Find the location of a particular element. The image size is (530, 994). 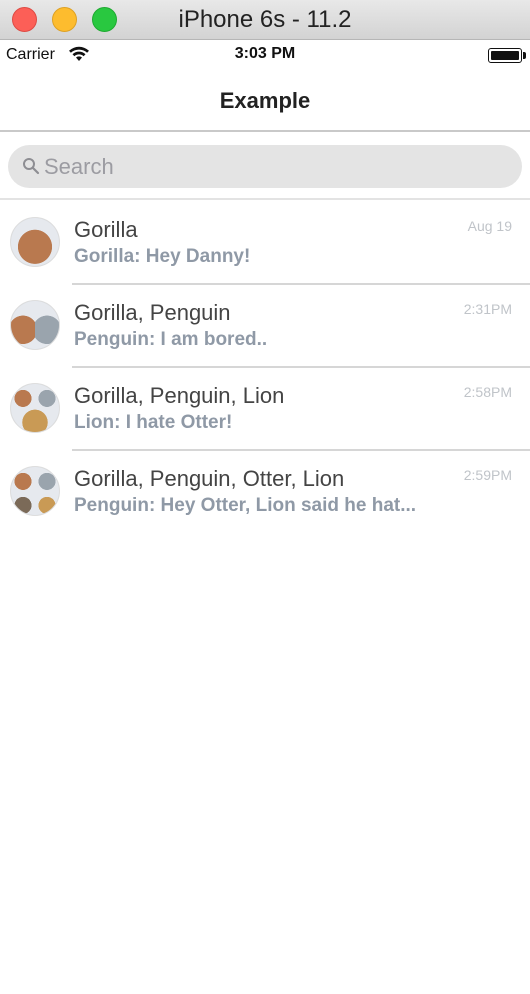

otter-photo is located at coordinates (23, 503).